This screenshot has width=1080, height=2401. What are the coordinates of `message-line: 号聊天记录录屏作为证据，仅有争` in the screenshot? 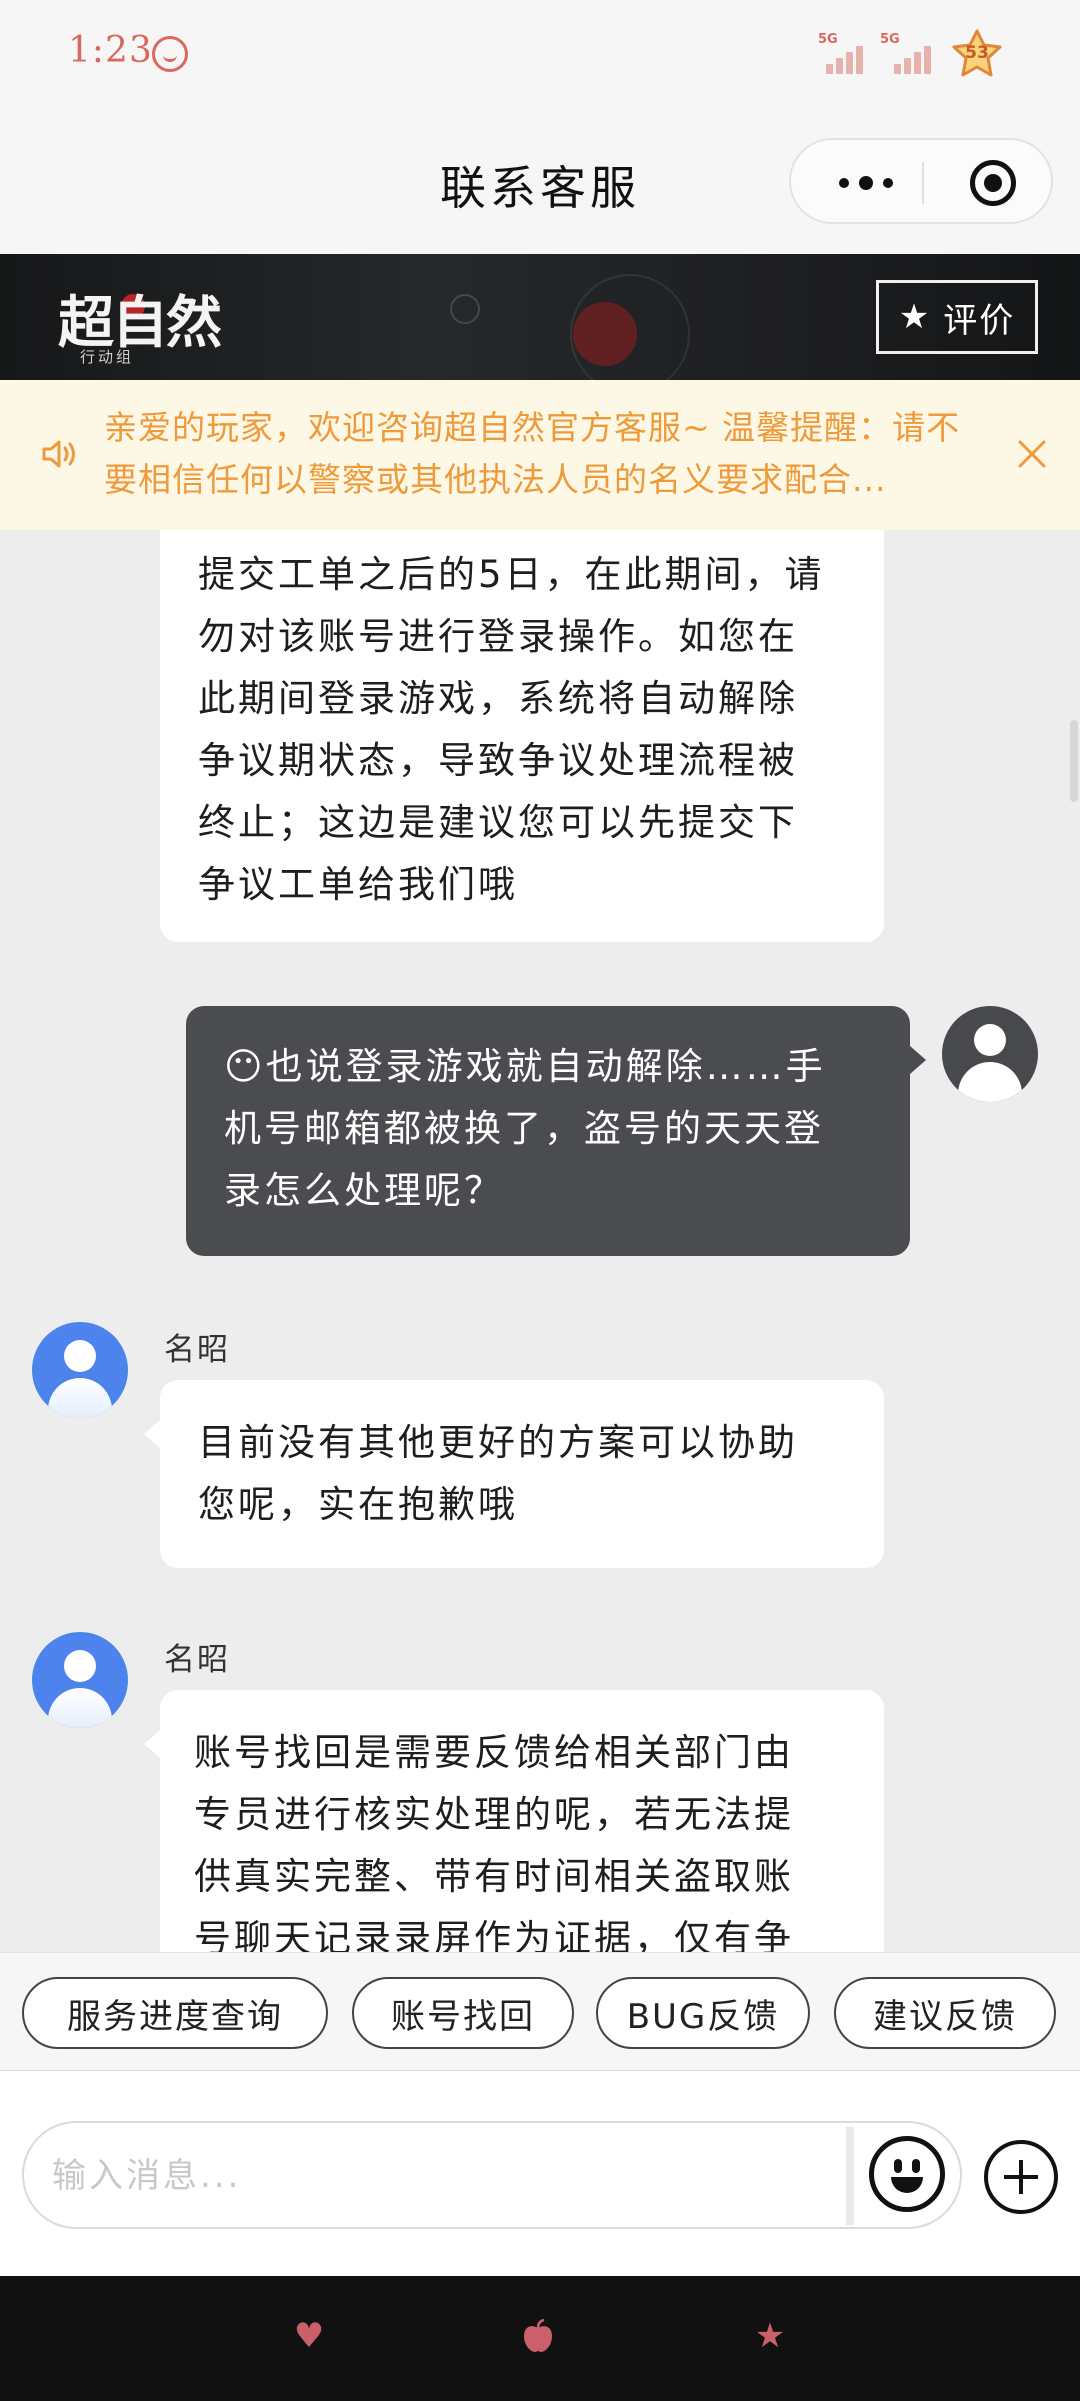 It's located at (494, 1934).